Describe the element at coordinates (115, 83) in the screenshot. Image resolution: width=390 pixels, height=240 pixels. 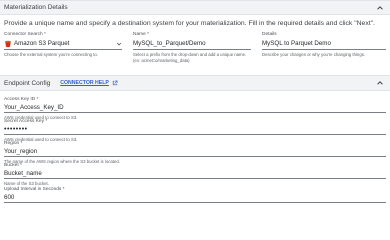
I see `external-link-icon` at that location.